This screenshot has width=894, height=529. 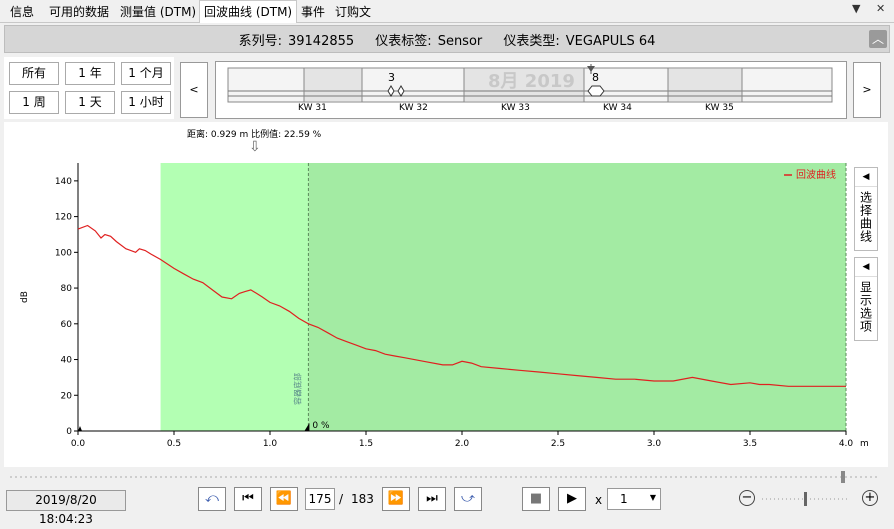 What do you see at coordinates (270, 444) in the screenshot?
I see `x-tick-label: 1.0` at bounding box center [270, 444].